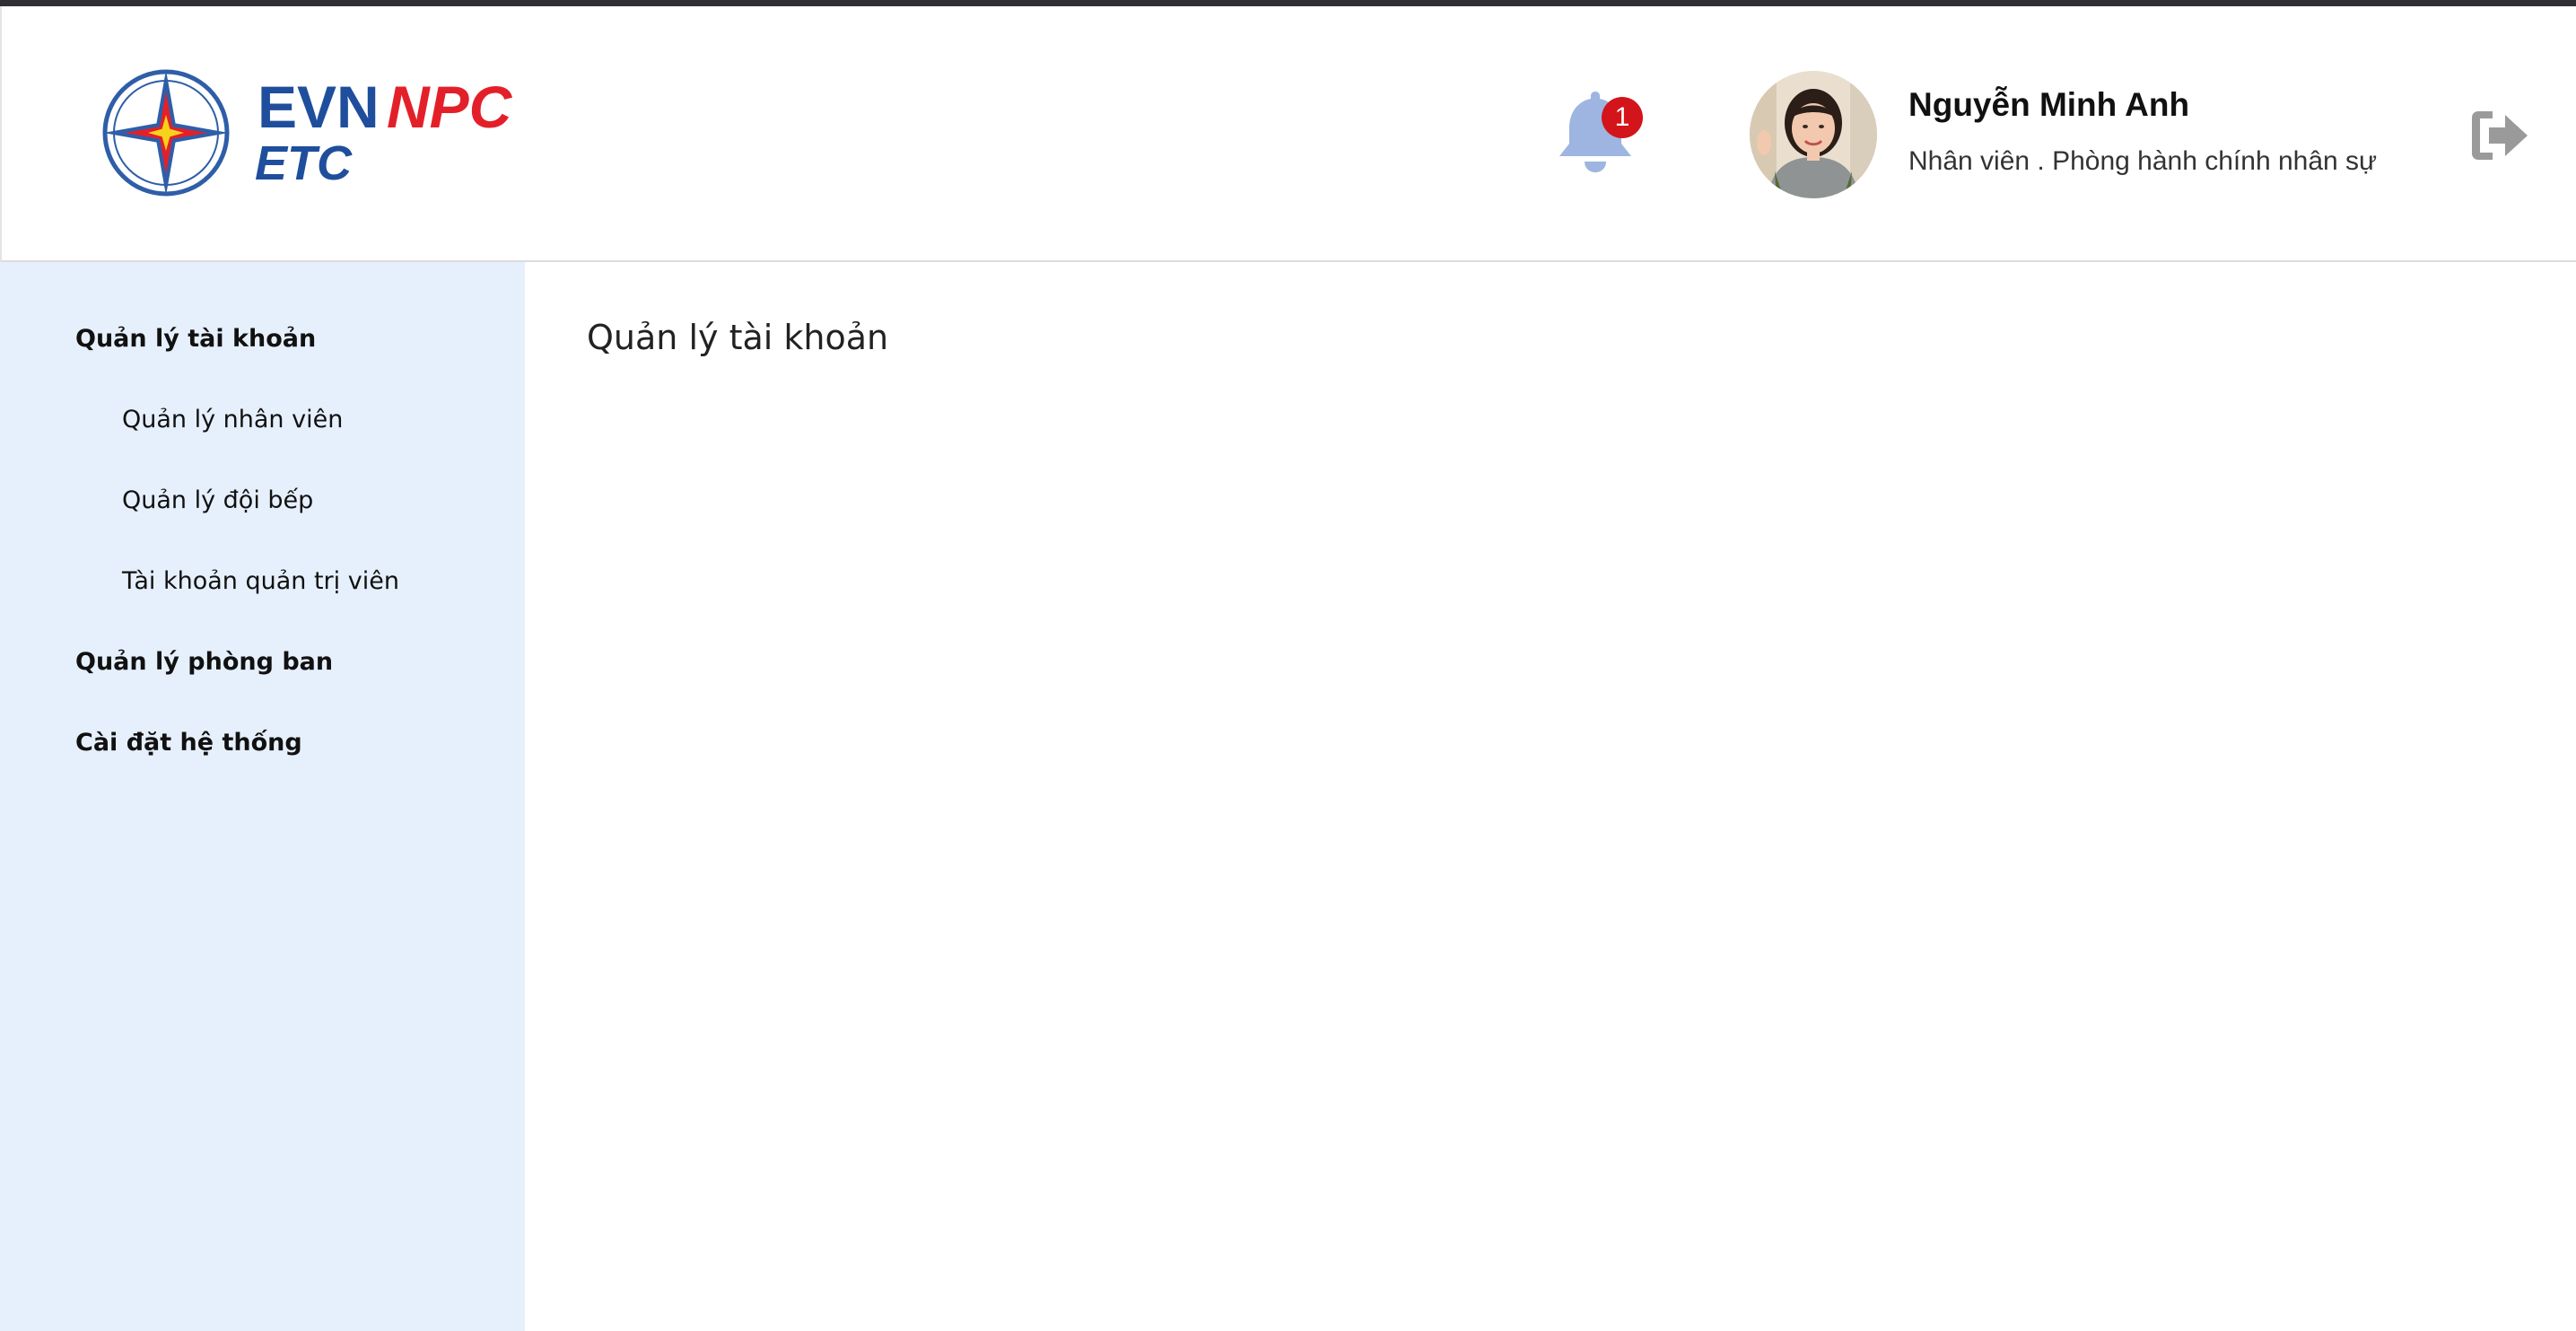  I want to click on logout-icon, so click(2500, 135).